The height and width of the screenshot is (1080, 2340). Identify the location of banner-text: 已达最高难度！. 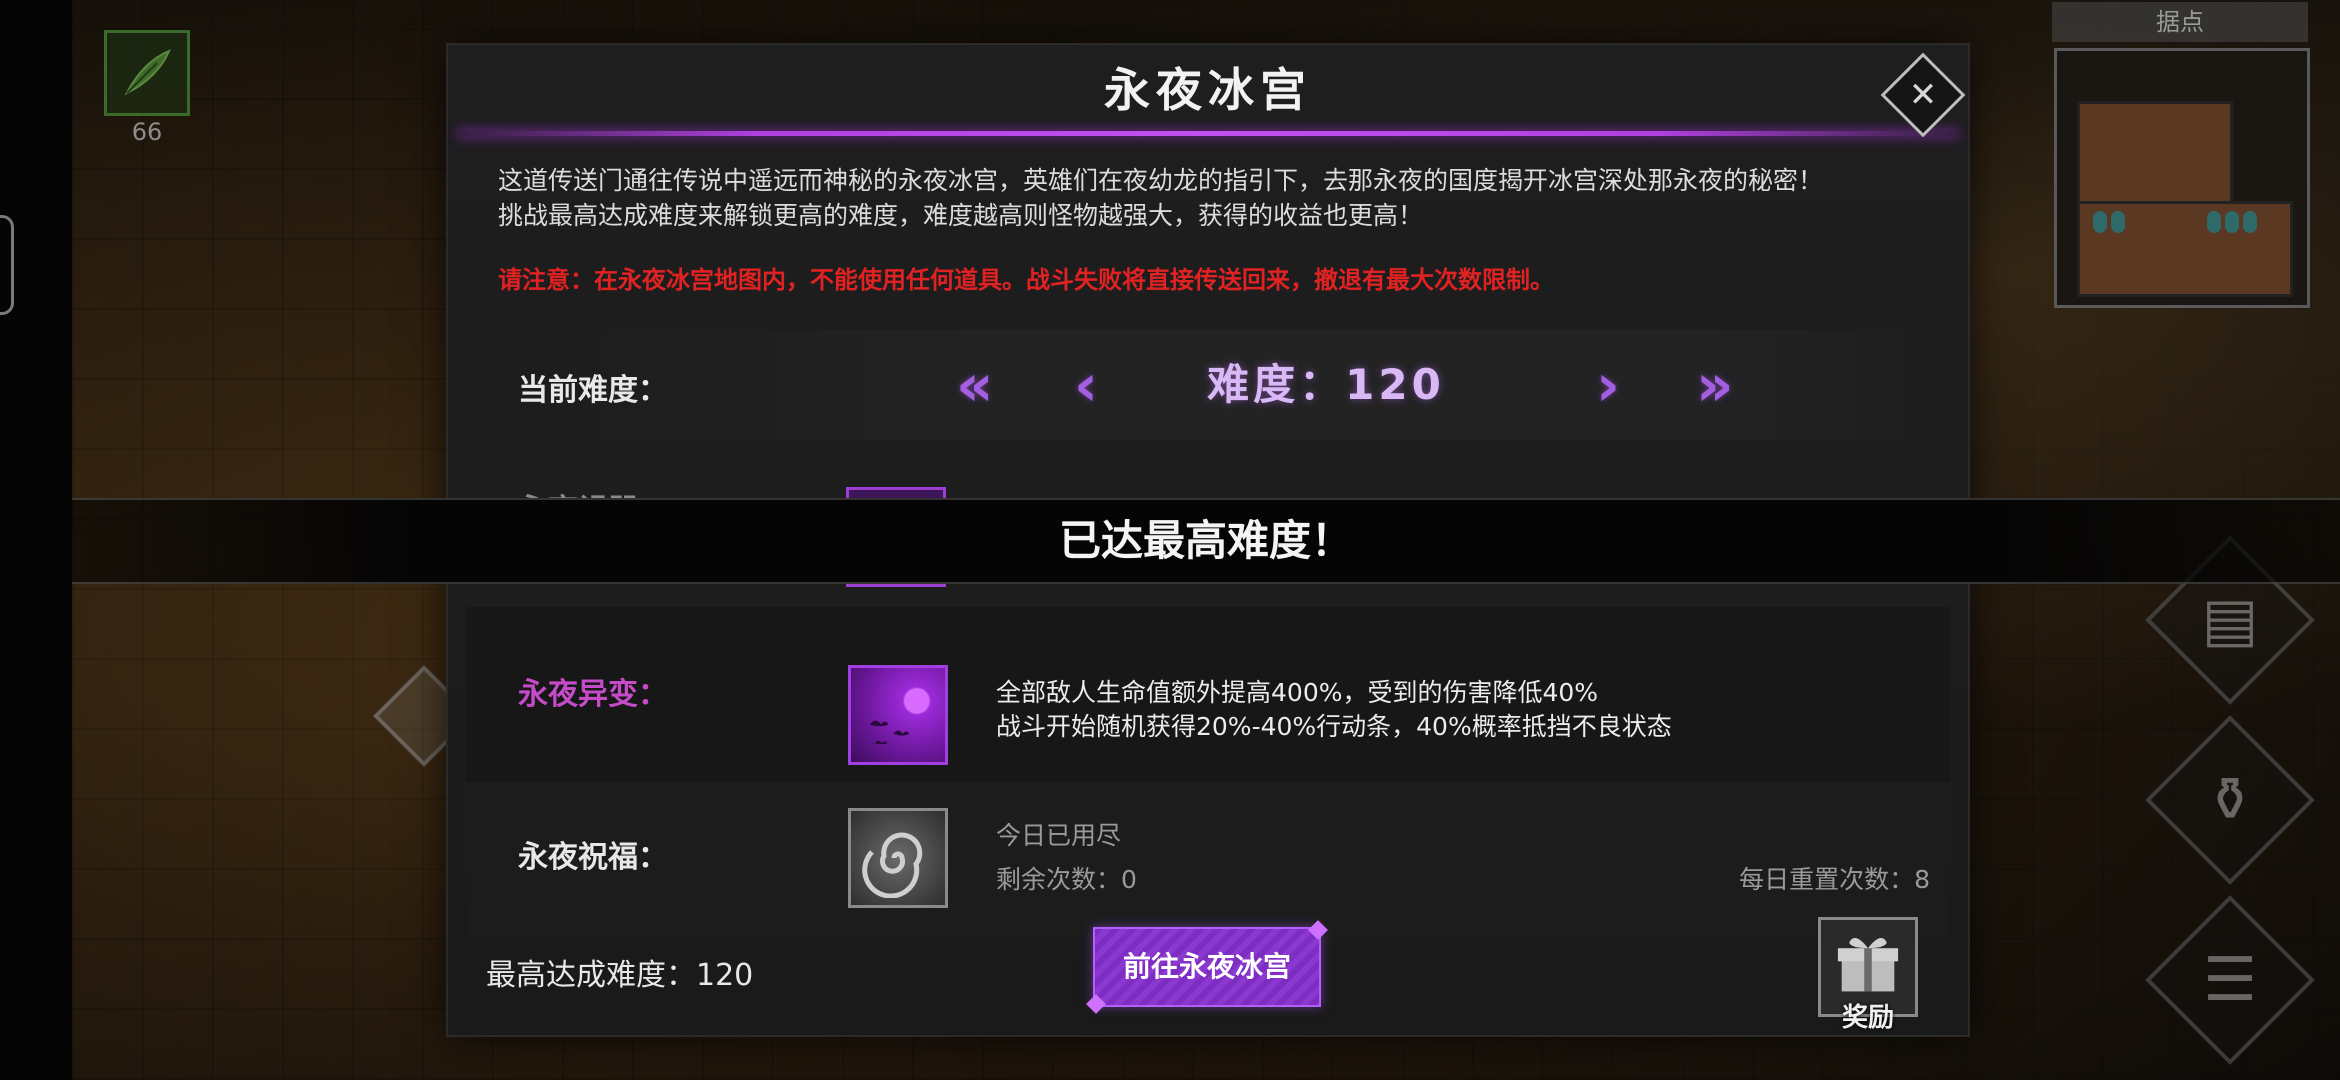
(1205, 540).